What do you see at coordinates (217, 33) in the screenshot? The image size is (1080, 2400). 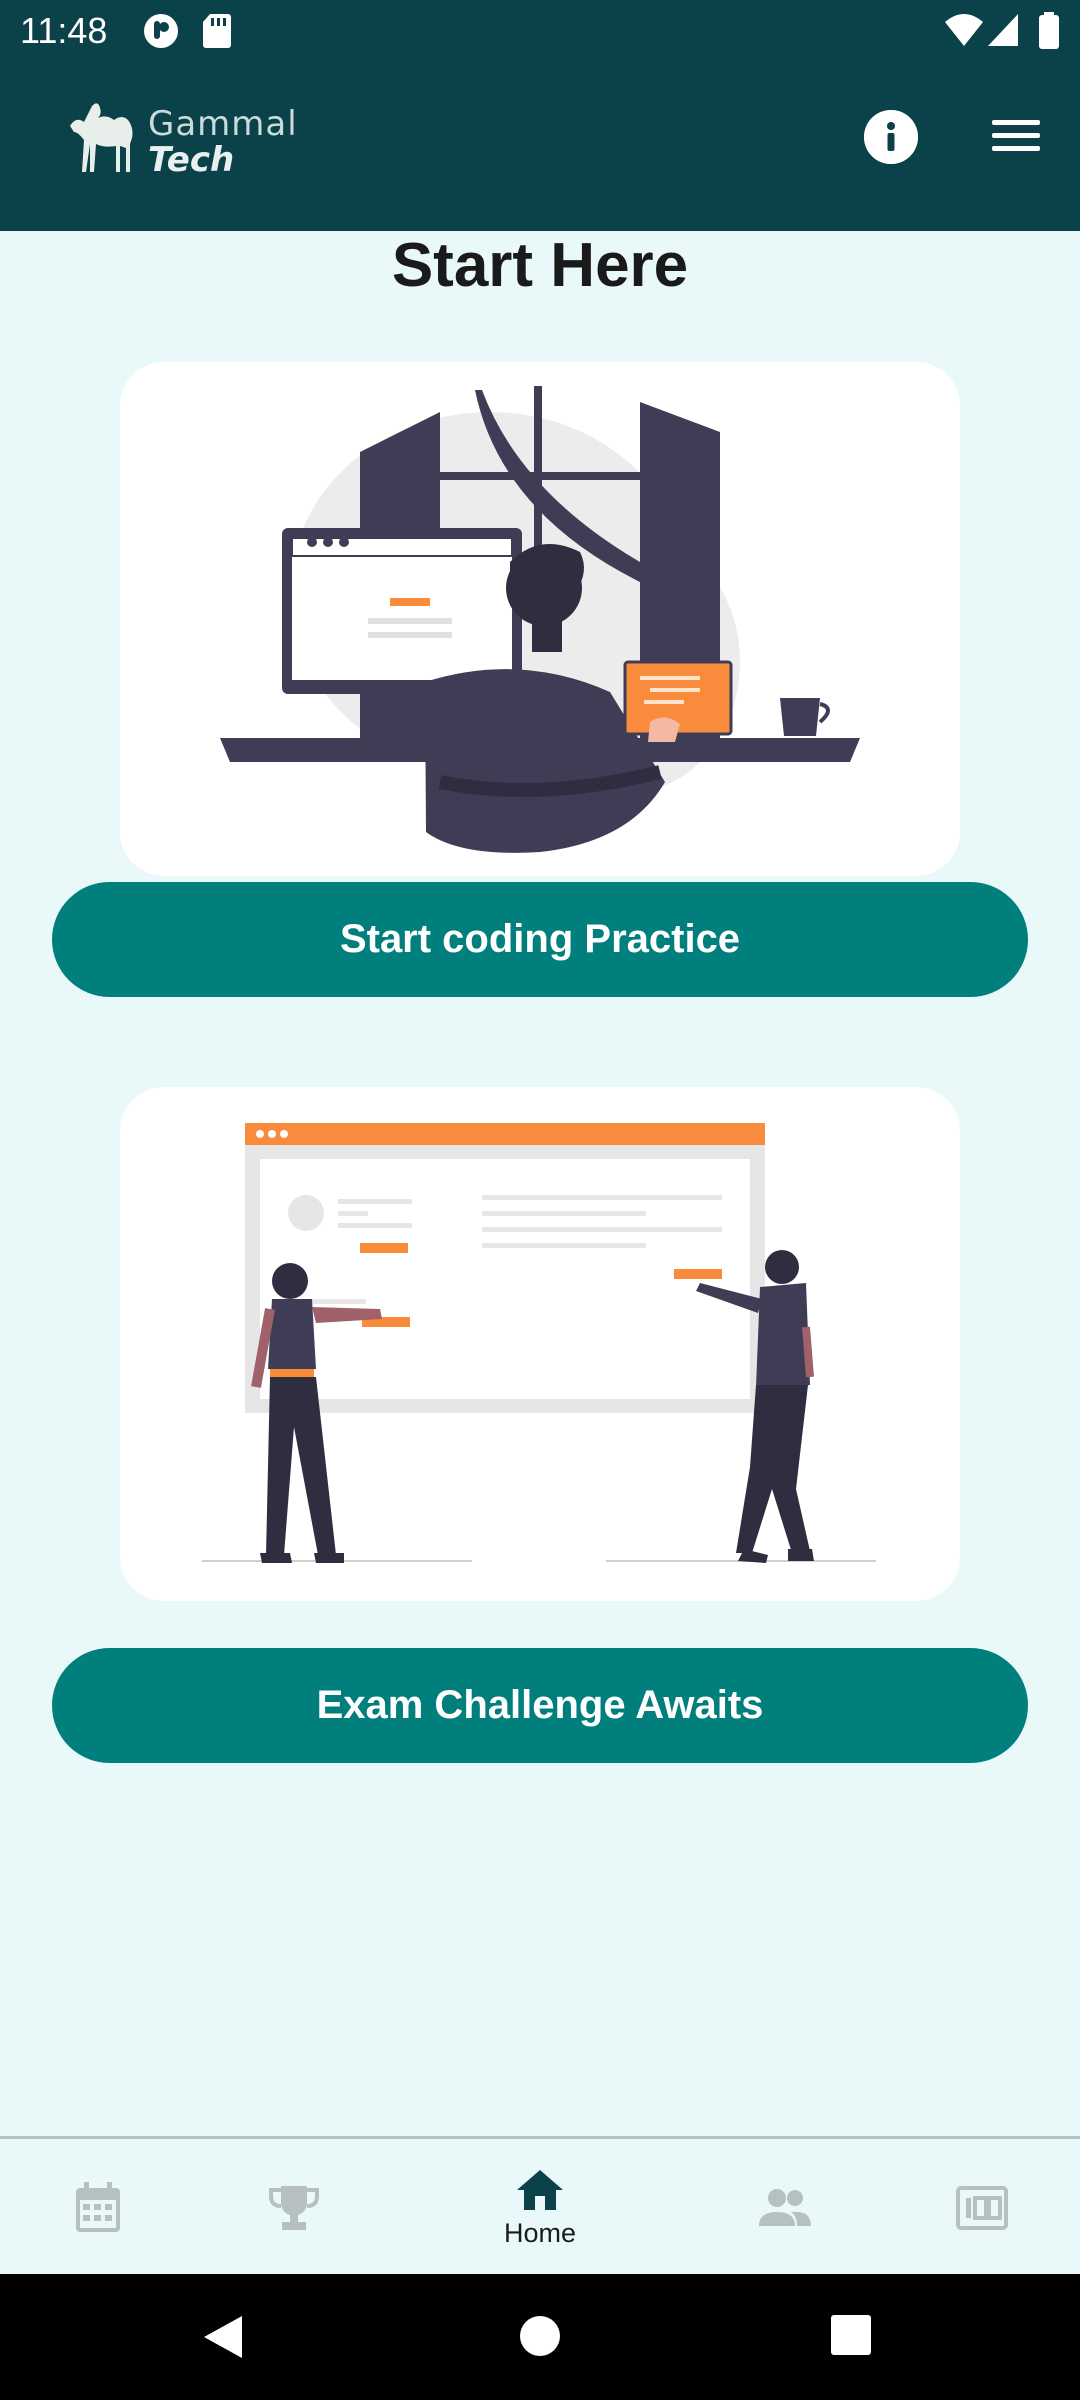 I see `sd-card-icon` at bounding box center [217, 33].